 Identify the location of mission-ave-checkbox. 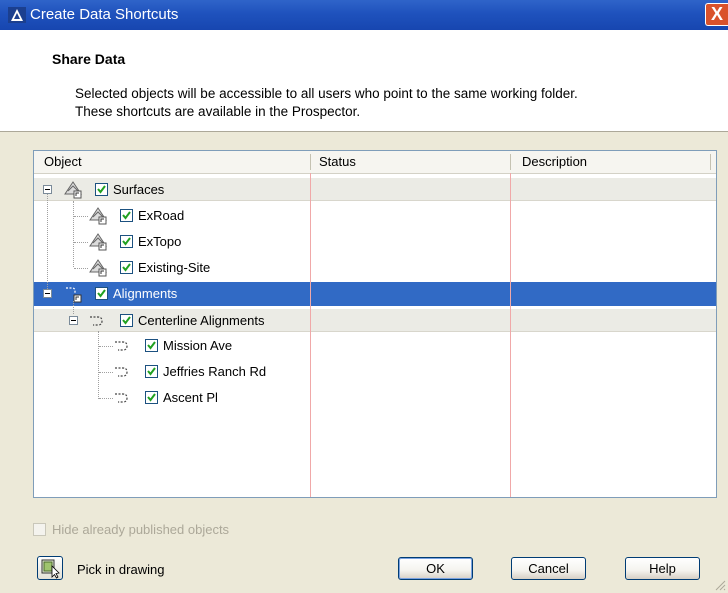
(151, 345).